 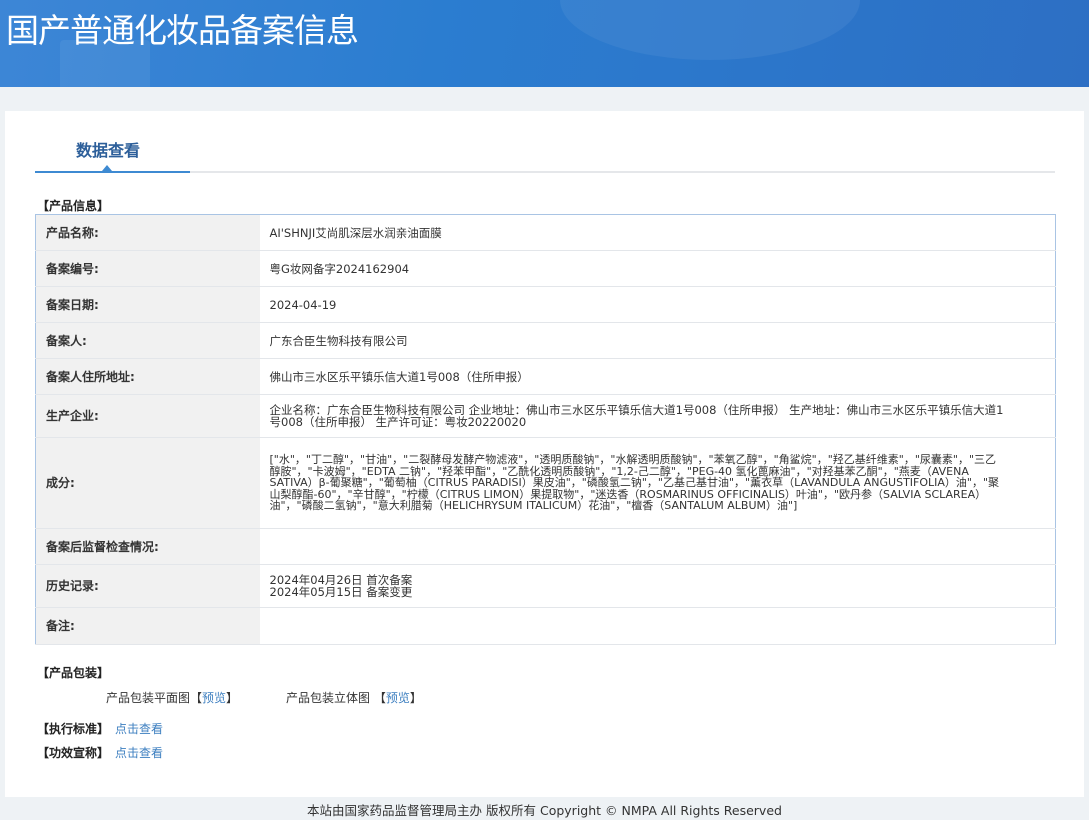 What do you see at coordinates (147, 340) in the screenshot?
I see `row-label: 备案人:` at bounding box center [147, 340].